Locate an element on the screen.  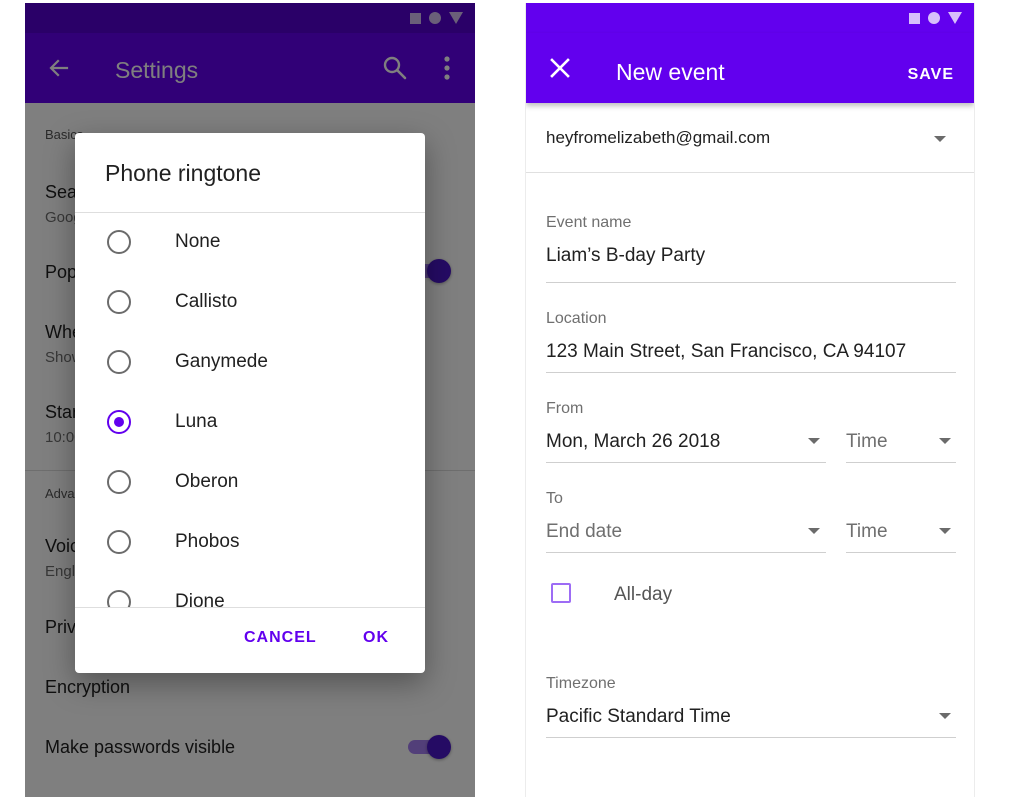
event-name-underline is located at coordinates (751, 282).